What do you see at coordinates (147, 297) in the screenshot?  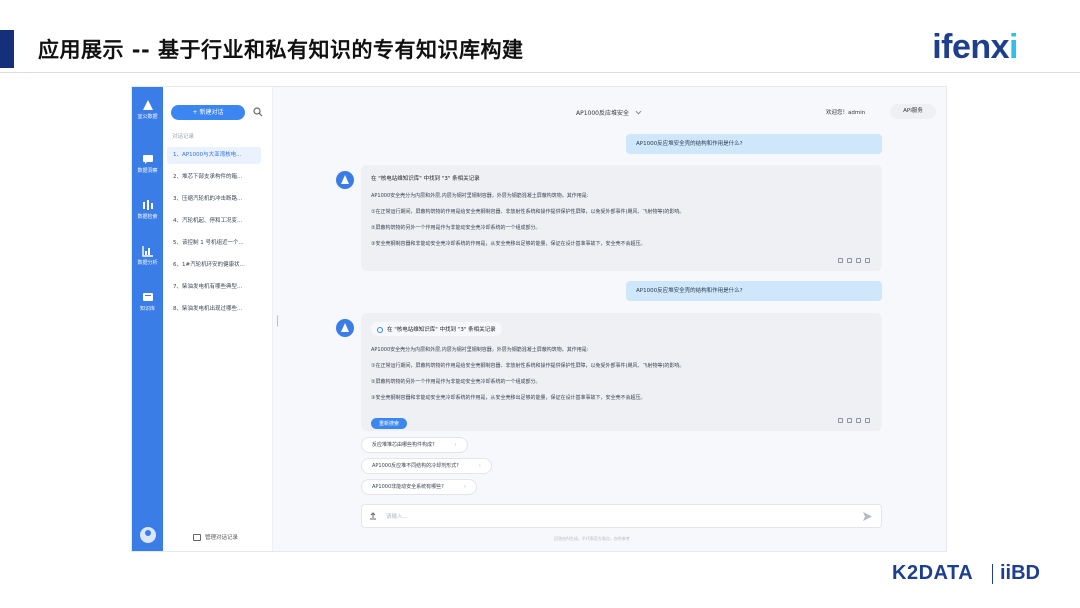 I see `book-icon` at bounding box center [147, 297].